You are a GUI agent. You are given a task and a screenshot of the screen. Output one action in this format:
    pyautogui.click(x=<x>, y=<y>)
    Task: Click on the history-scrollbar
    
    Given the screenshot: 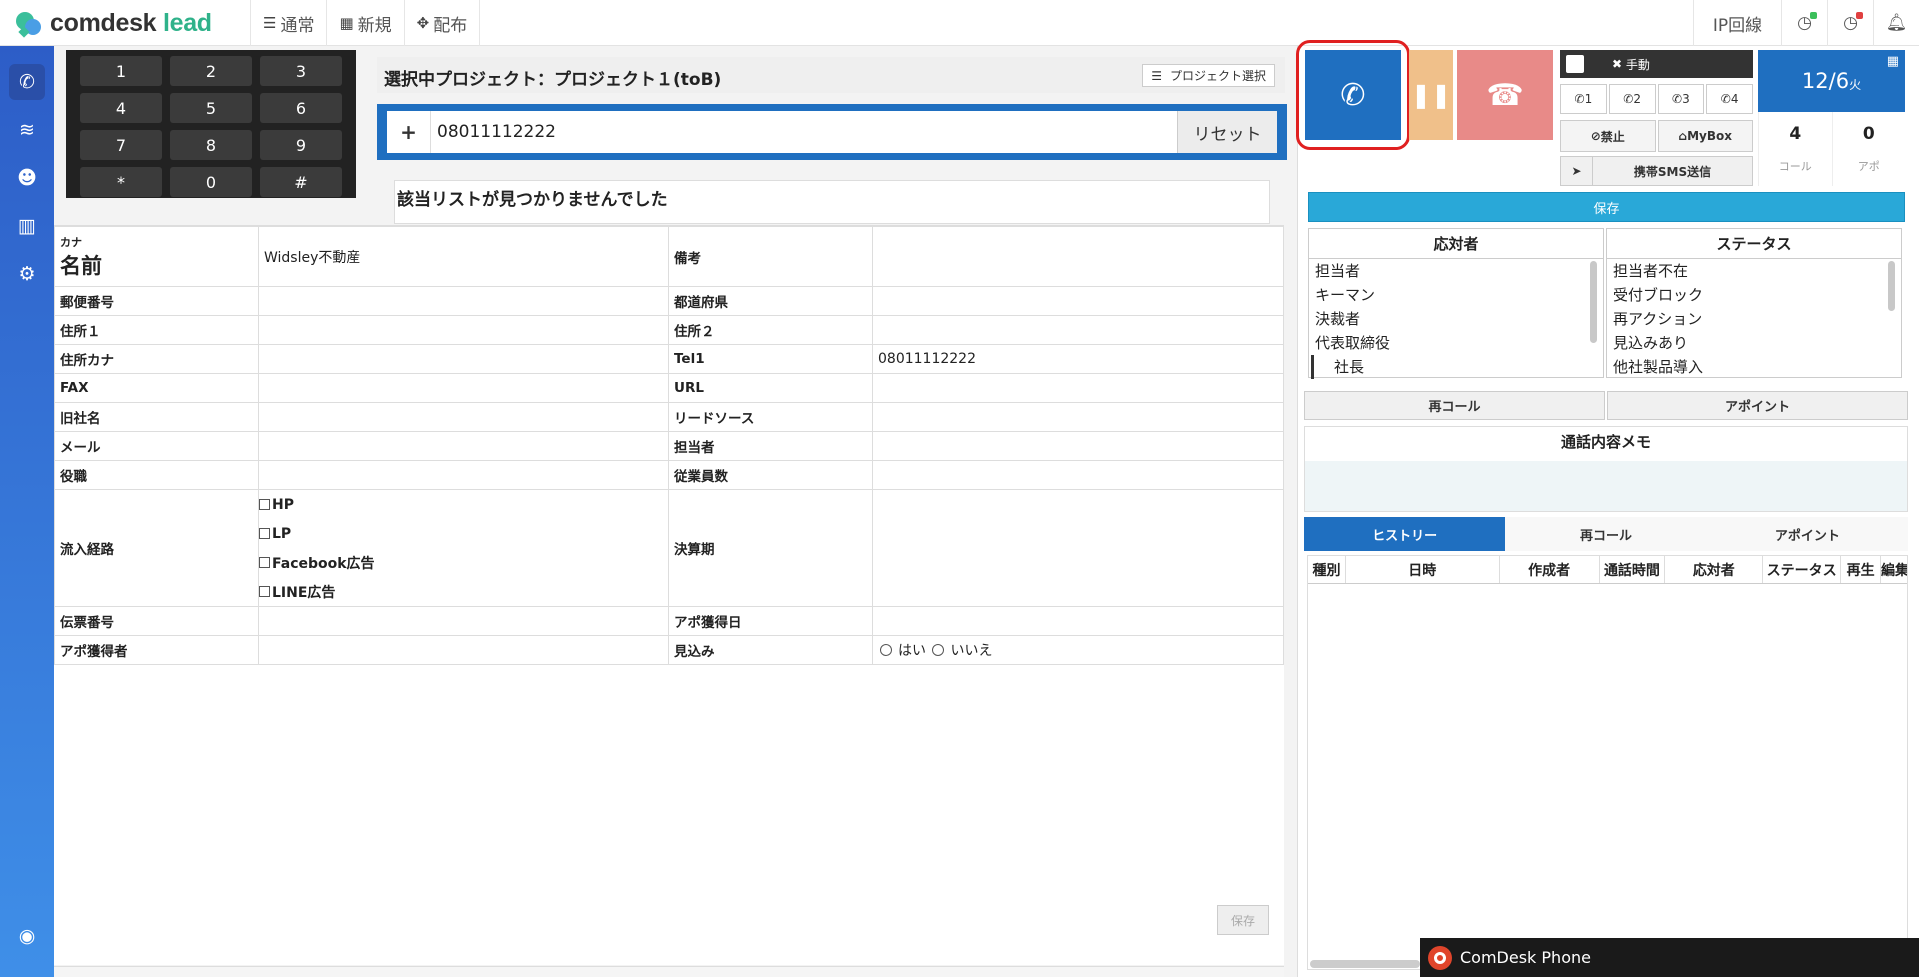 What is the action you would take?
    pyautogui.click(x=1365, y=964)
    